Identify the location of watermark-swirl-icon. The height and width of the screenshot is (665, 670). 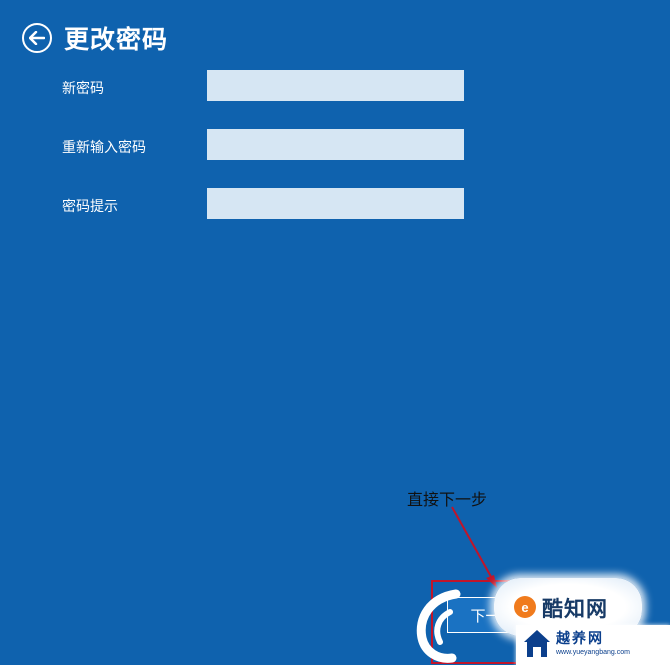
(438, 626).